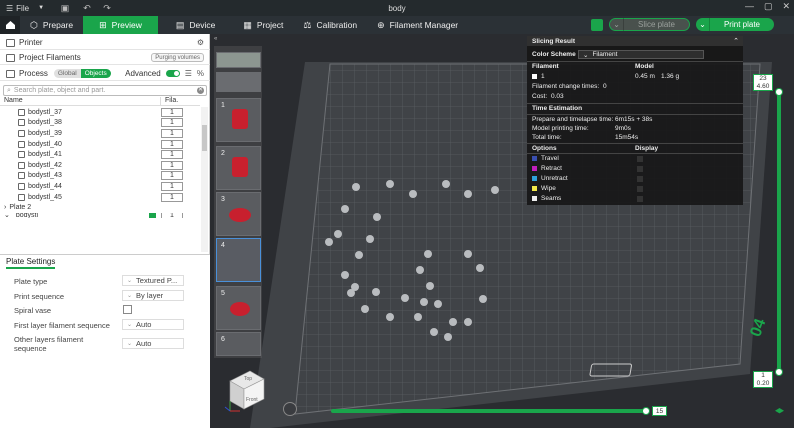  What do you see at coordinates (188, 73) in the screenshot?
I see `list-icon: ☰` at bounding box center [188, 73].